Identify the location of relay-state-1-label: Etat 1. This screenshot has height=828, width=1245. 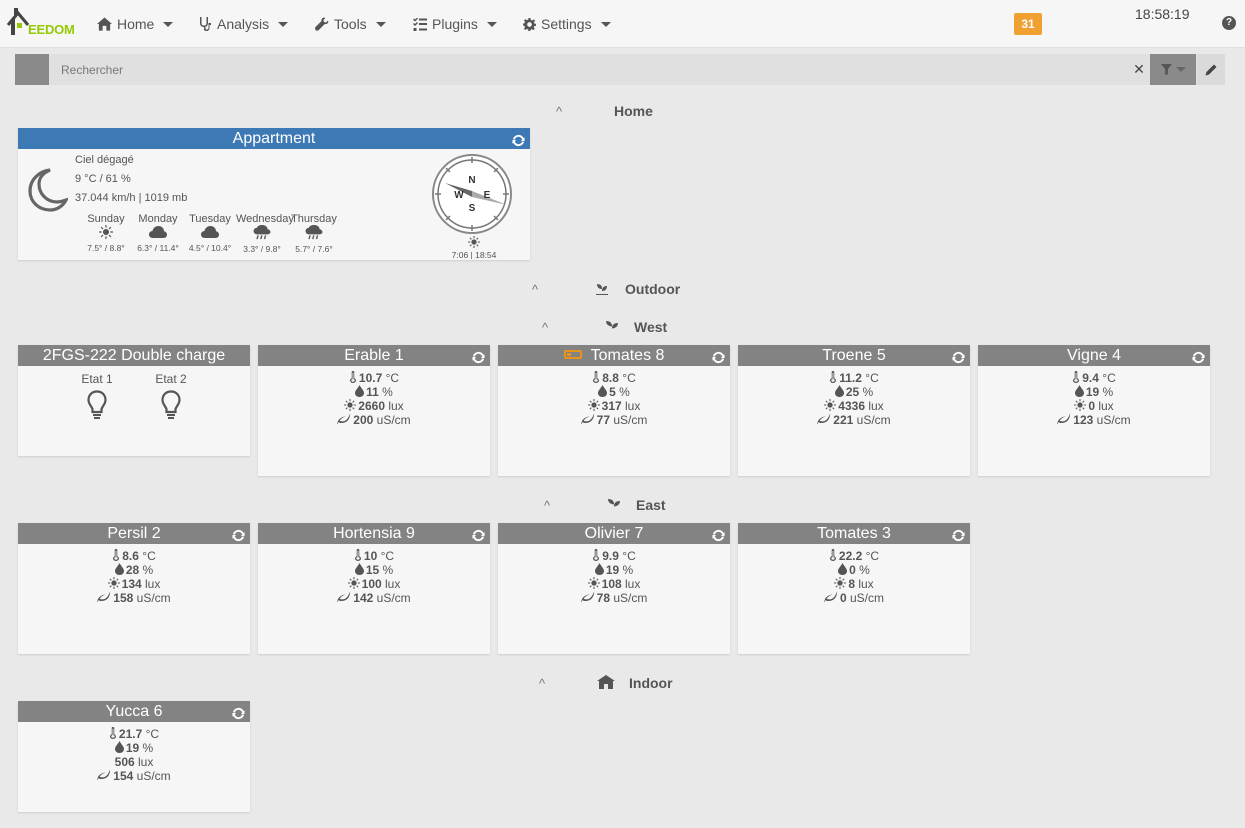
(97, 379).